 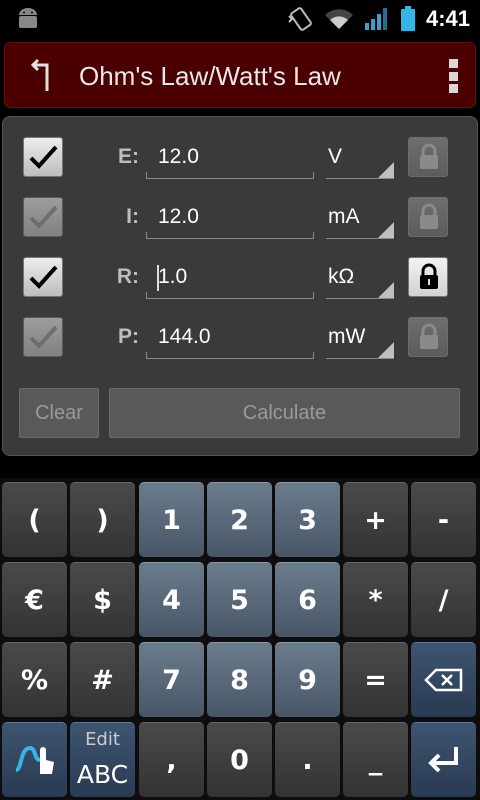 What do you see at coordinates (360, 278) in the screenshot?
I see `unit-select-resistance: kΩ` at bounding box center [360, 278].